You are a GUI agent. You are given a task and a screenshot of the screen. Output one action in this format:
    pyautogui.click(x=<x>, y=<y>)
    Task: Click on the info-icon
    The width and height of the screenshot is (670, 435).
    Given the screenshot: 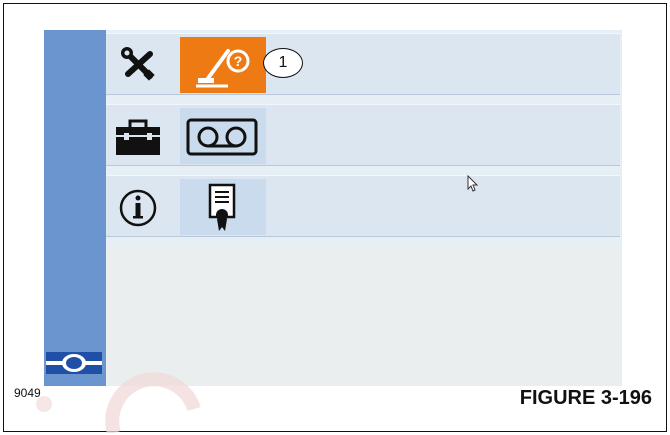 What is the action you would take?
    pyautogui.click(x=138, y=207)
    